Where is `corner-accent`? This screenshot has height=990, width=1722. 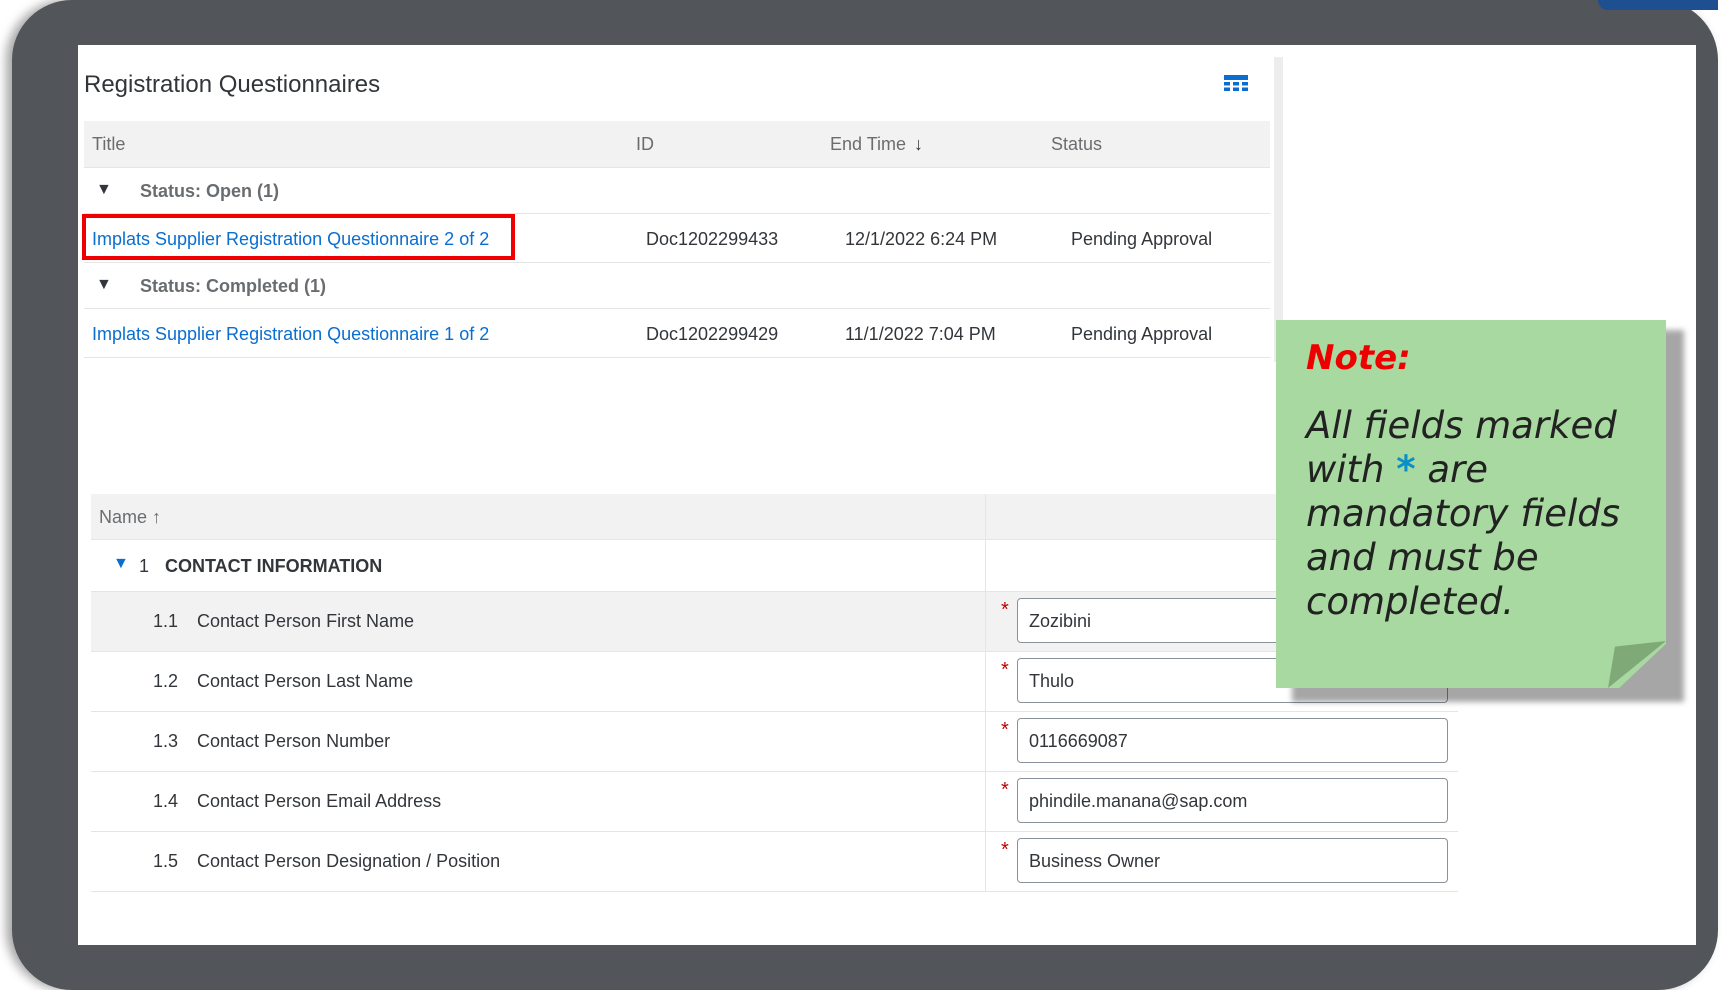
corner-accent is located at coordinates (1658, 5).